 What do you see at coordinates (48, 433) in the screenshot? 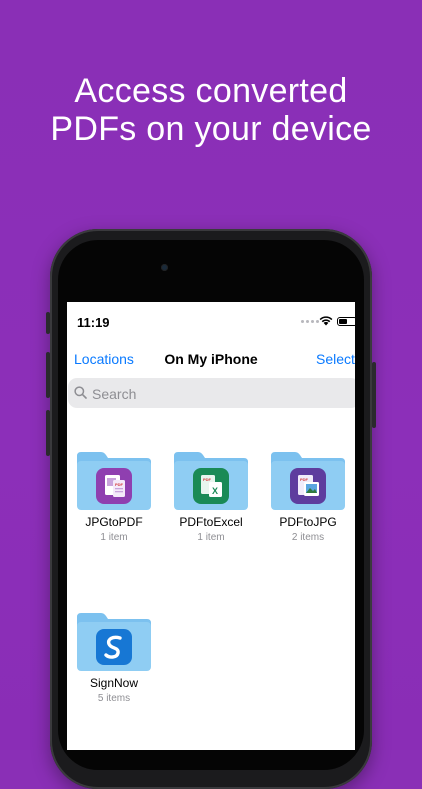
I see `volume-down-button` at bounding box center [48, 433].